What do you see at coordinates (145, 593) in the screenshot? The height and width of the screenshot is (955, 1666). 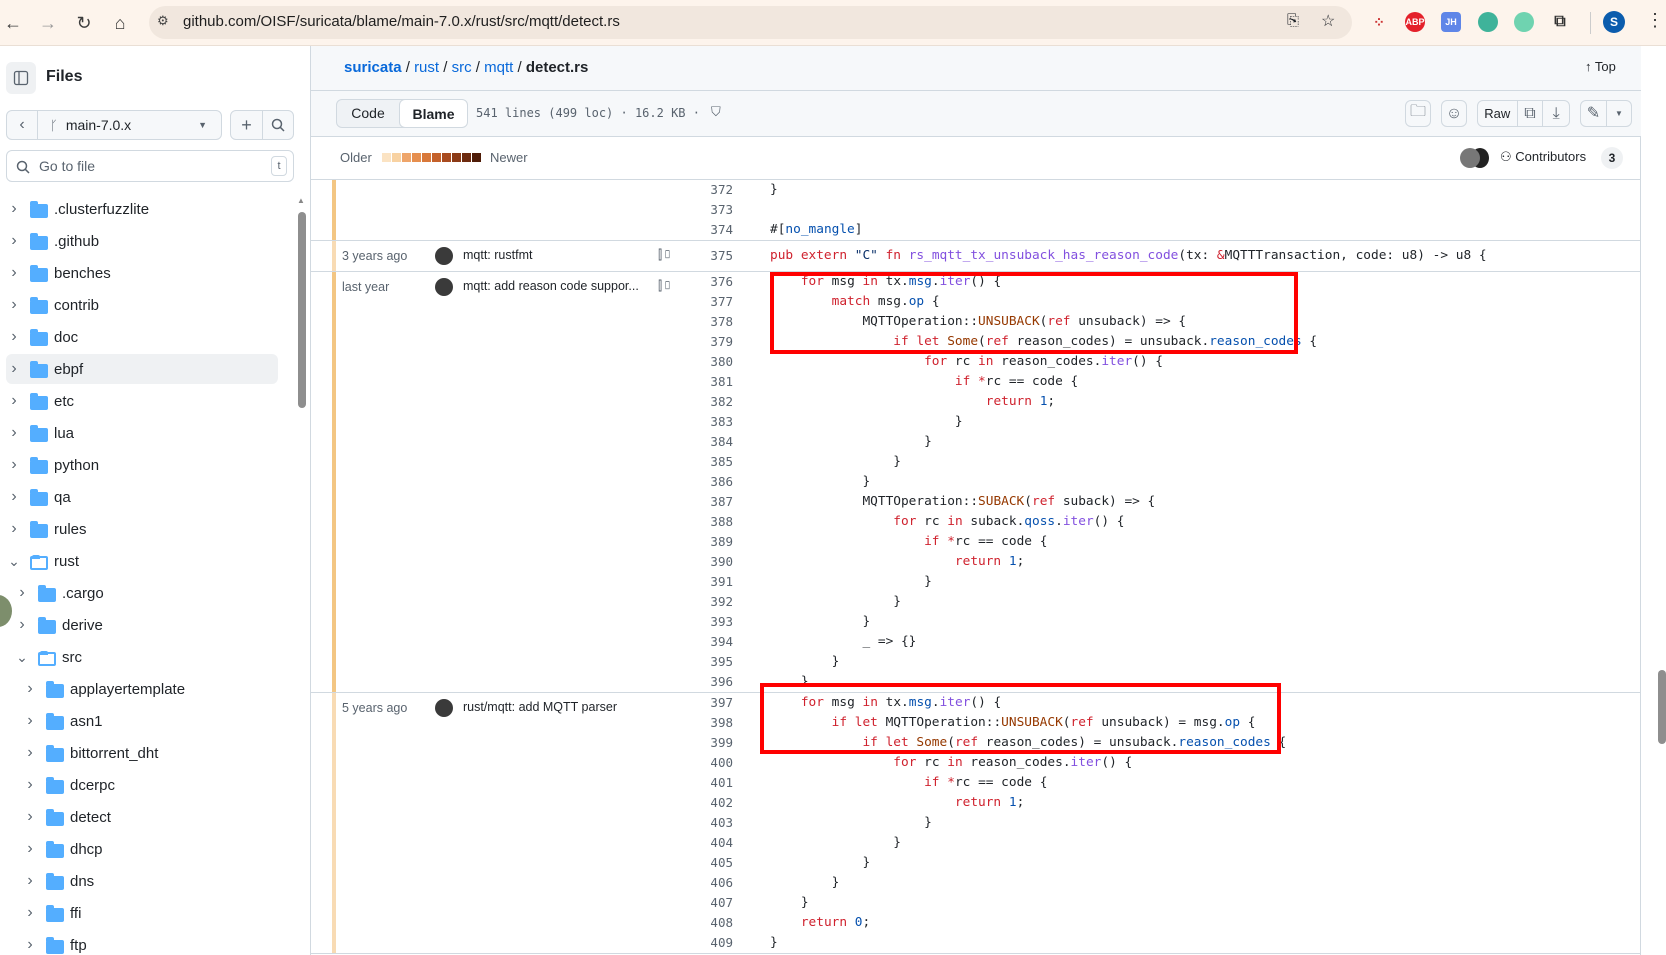 I see `tree-item: › .cargo` at bounding box center [145, 593].